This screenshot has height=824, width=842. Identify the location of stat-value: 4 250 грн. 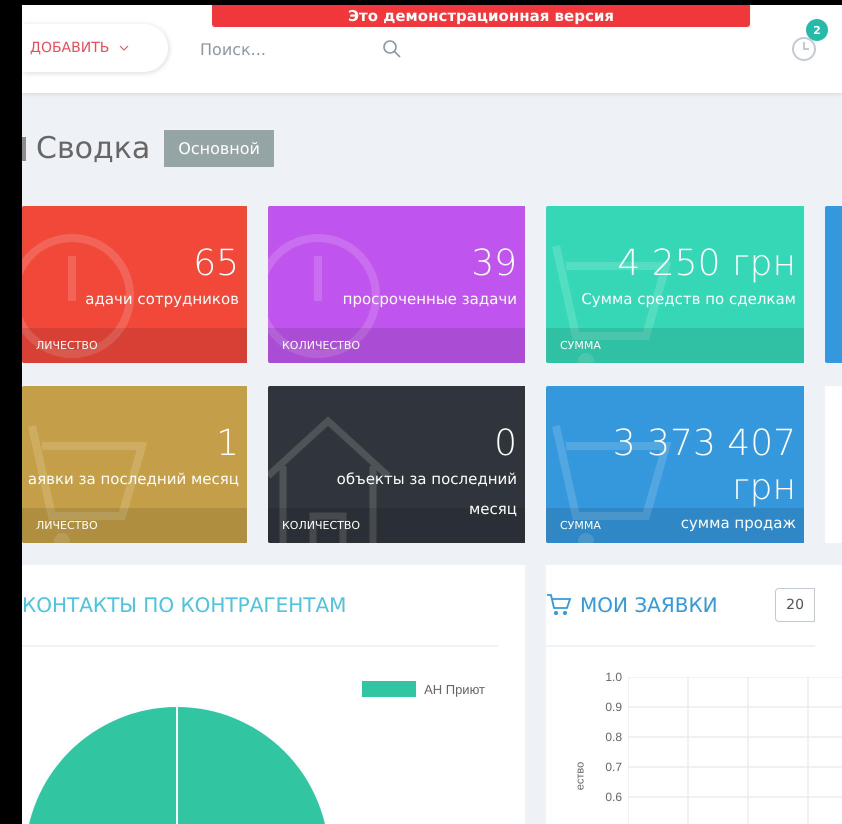
(706, 264).